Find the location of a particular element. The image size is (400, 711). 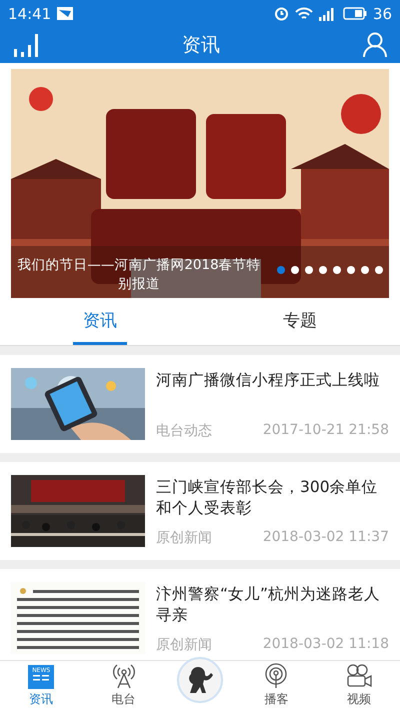

image-icon is located at coordinates (65, 13).